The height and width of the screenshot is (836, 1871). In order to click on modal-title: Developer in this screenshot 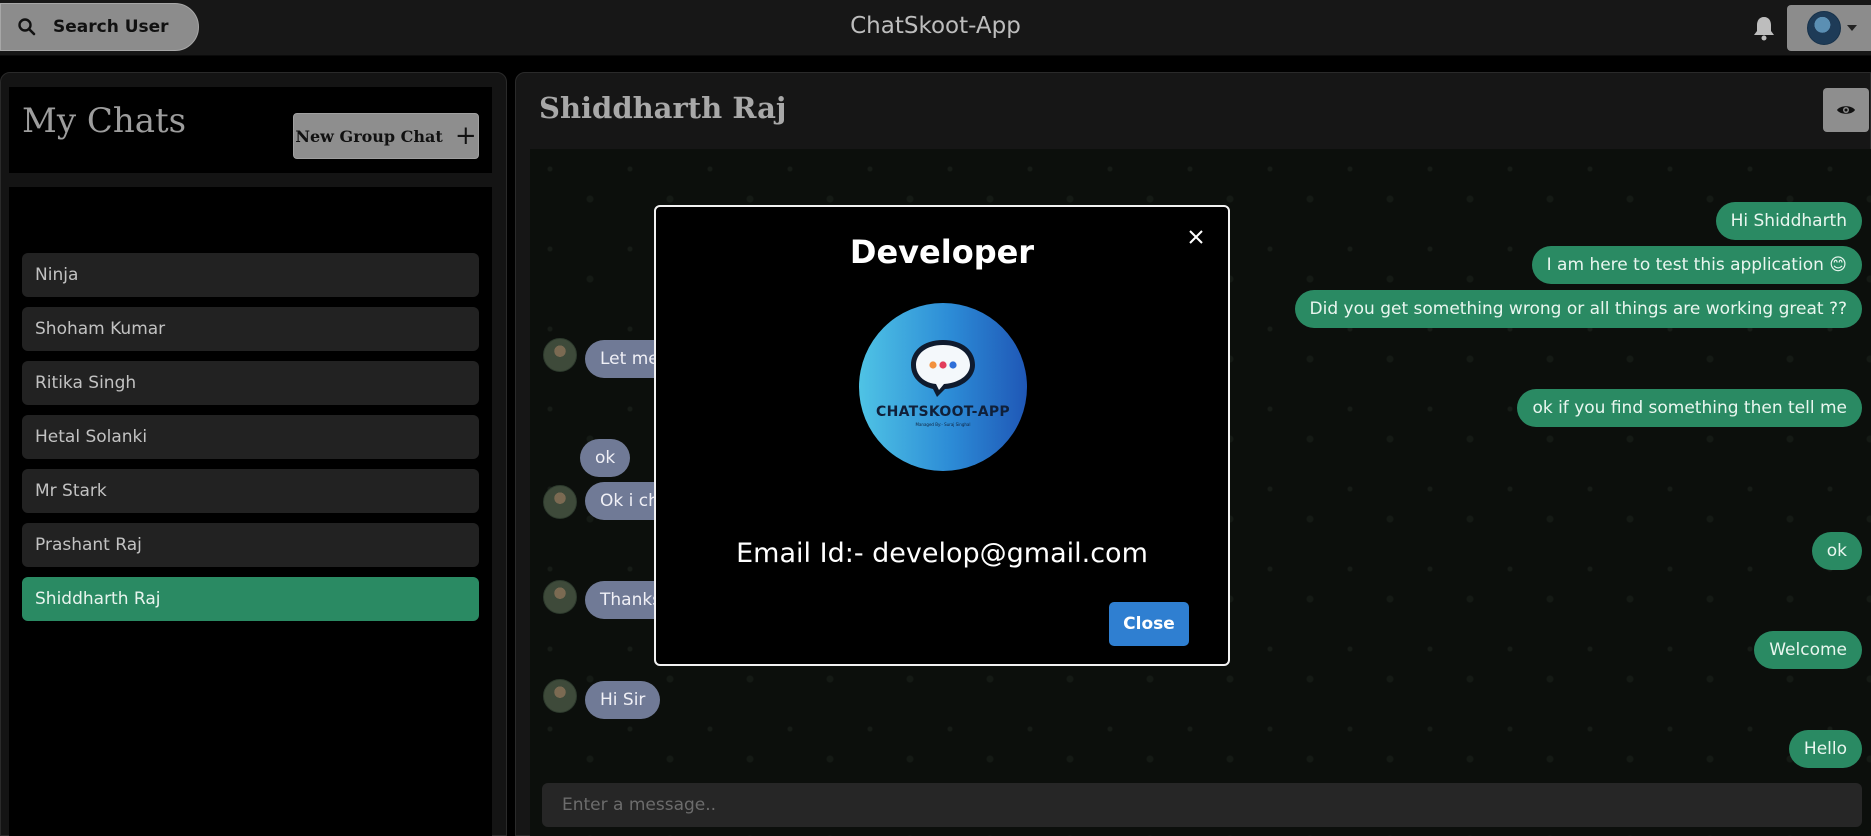, I will do `click(942, 252)`.